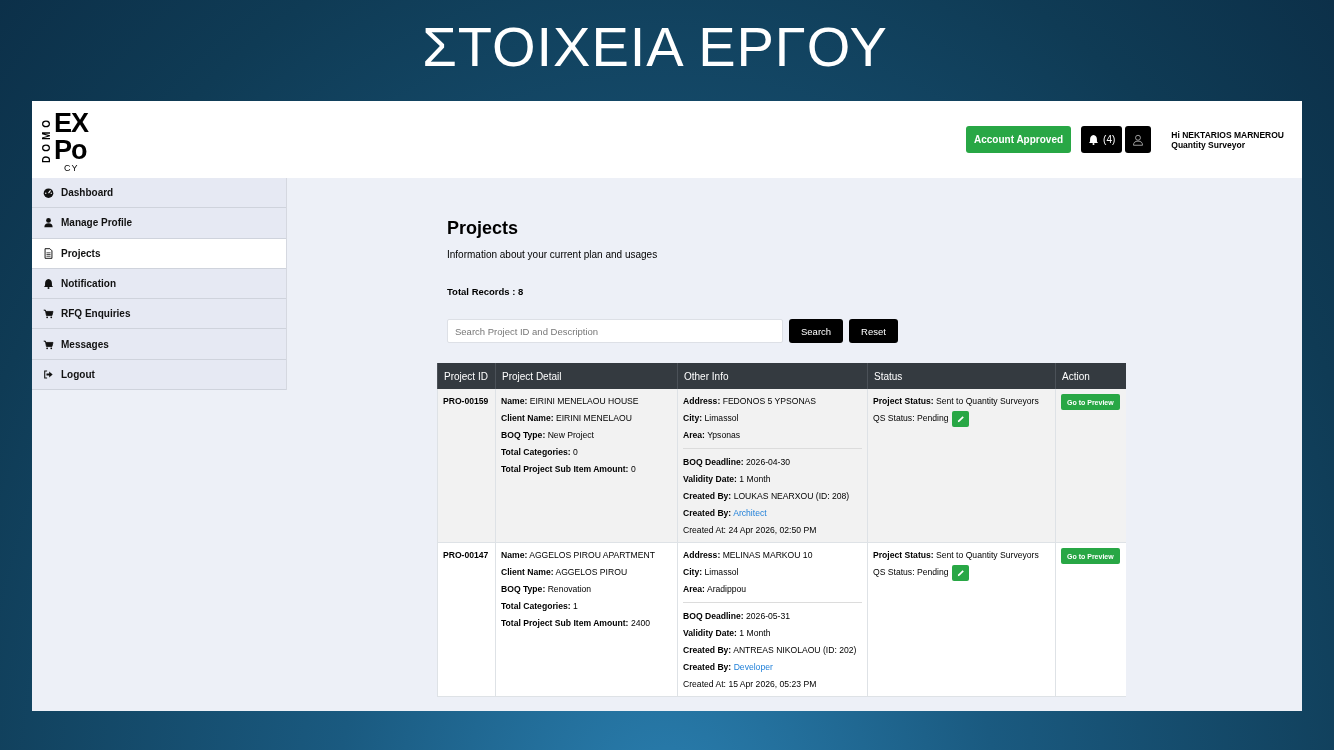  What do you see at coordinates (159, 344) in the screenshot?
I see `sidebar-item: Messages` at bounding box center [159, 344].